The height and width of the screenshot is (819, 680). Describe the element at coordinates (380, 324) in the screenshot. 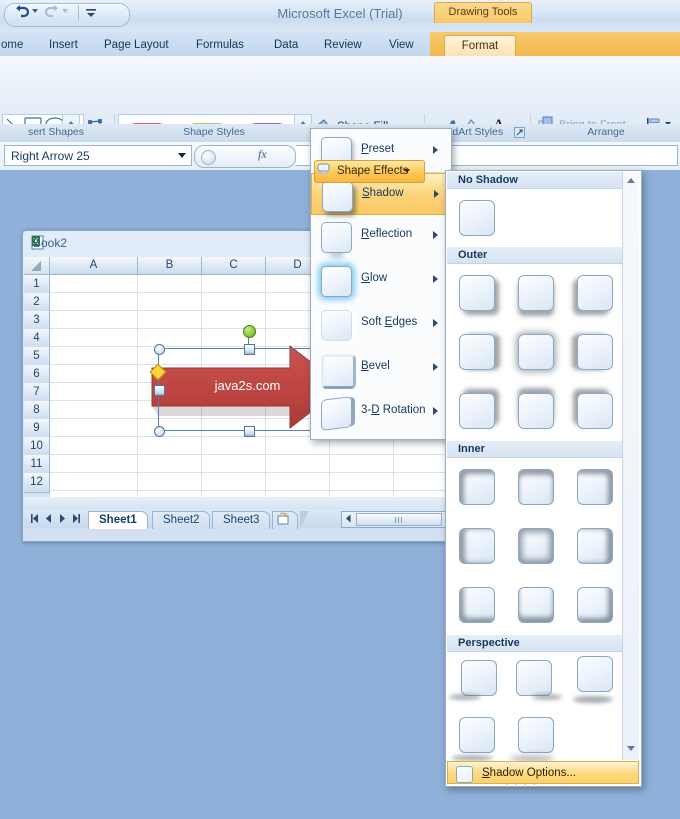

I see `menu-item-soft-edges: Soft Edges` at that location.